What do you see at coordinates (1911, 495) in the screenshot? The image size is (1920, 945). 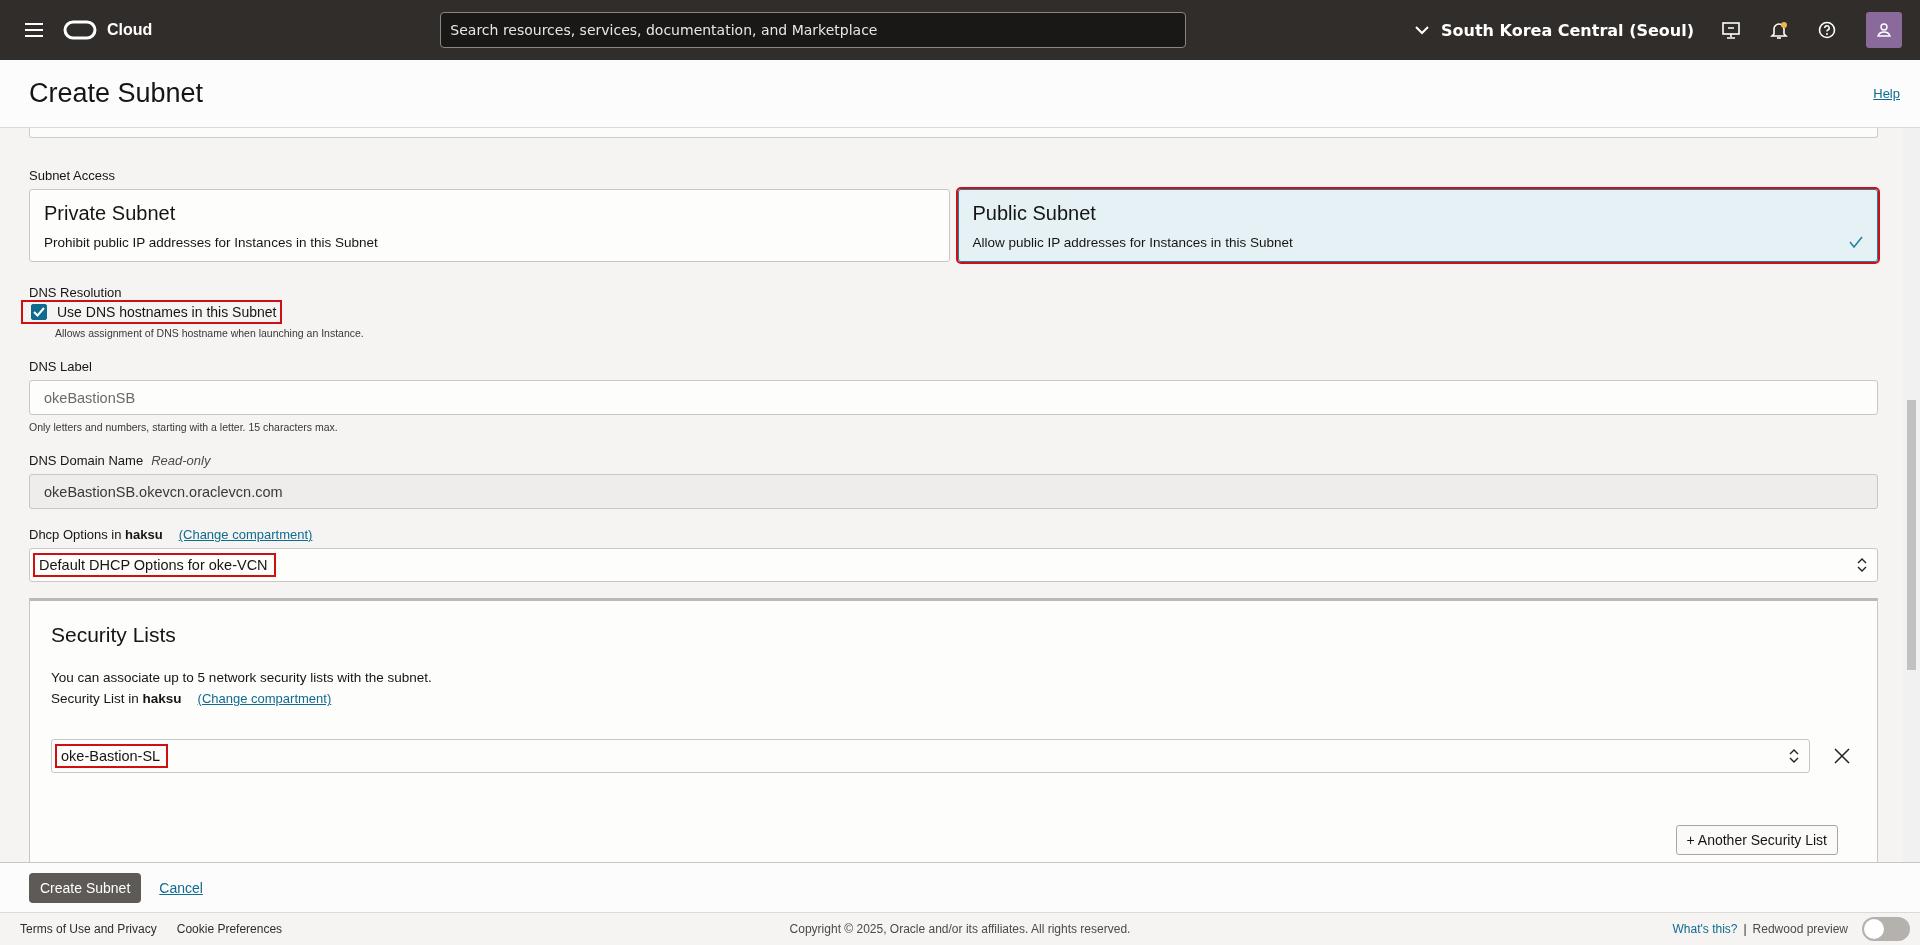 I see `scrollbar` at bounding box center [1911, 495].